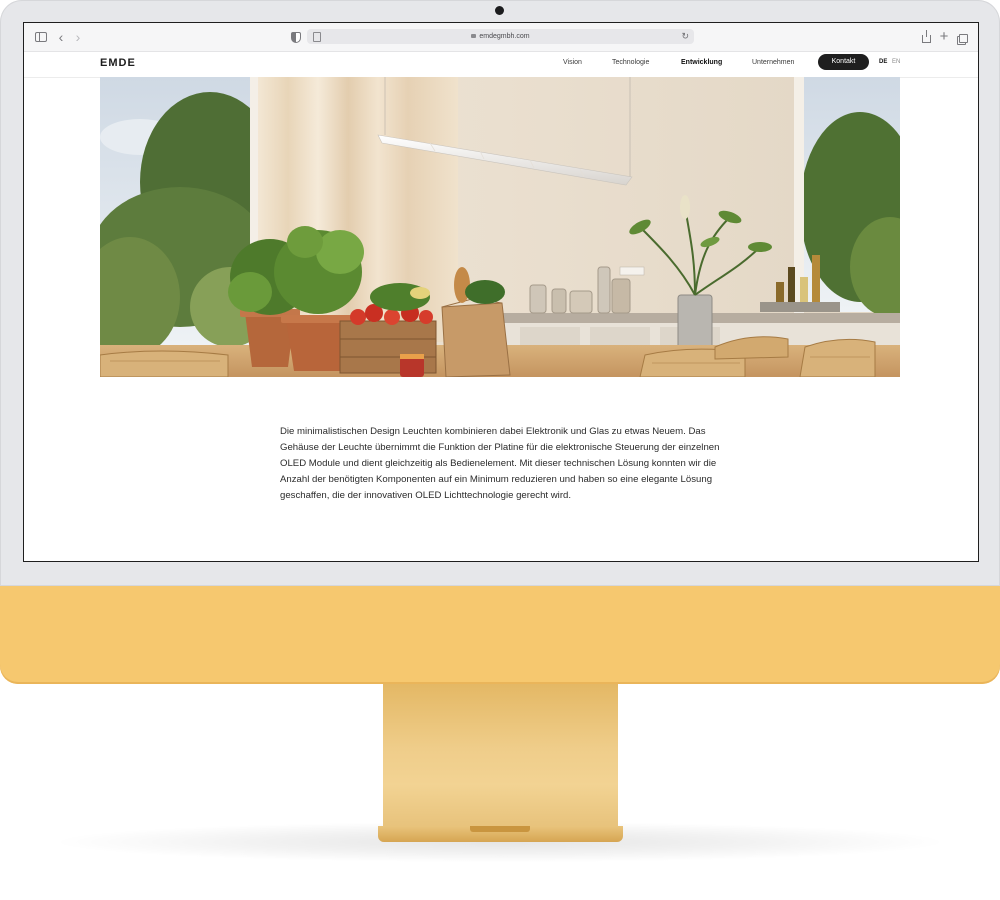 Image resolution: width=1000 pixels, height=900 pixels. I want to click on address-bar: emdegmbh.com ↻, so click(500, 36).